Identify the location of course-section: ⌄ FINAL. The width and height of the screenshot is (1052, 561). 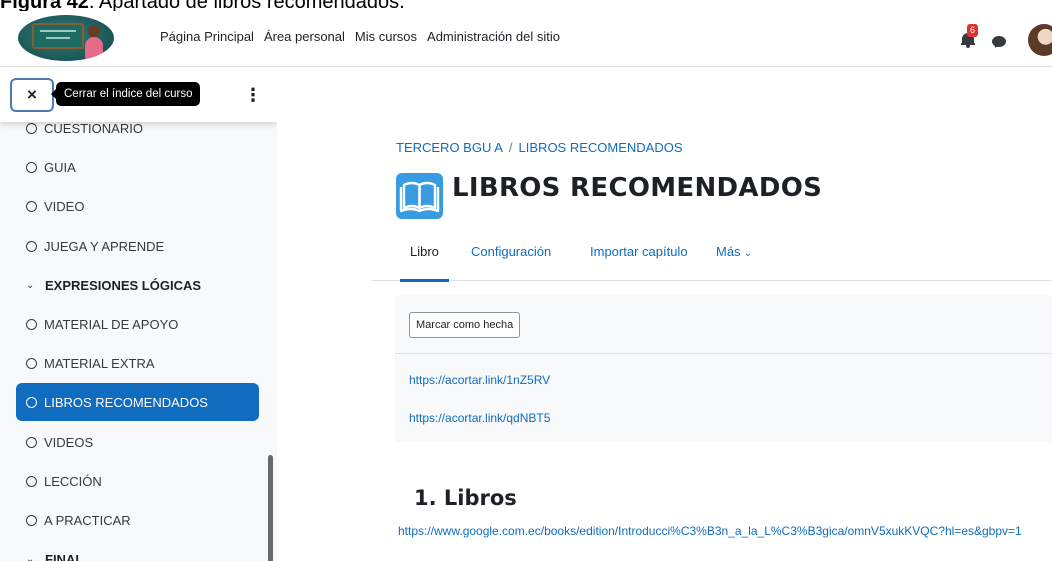
(137, 550).